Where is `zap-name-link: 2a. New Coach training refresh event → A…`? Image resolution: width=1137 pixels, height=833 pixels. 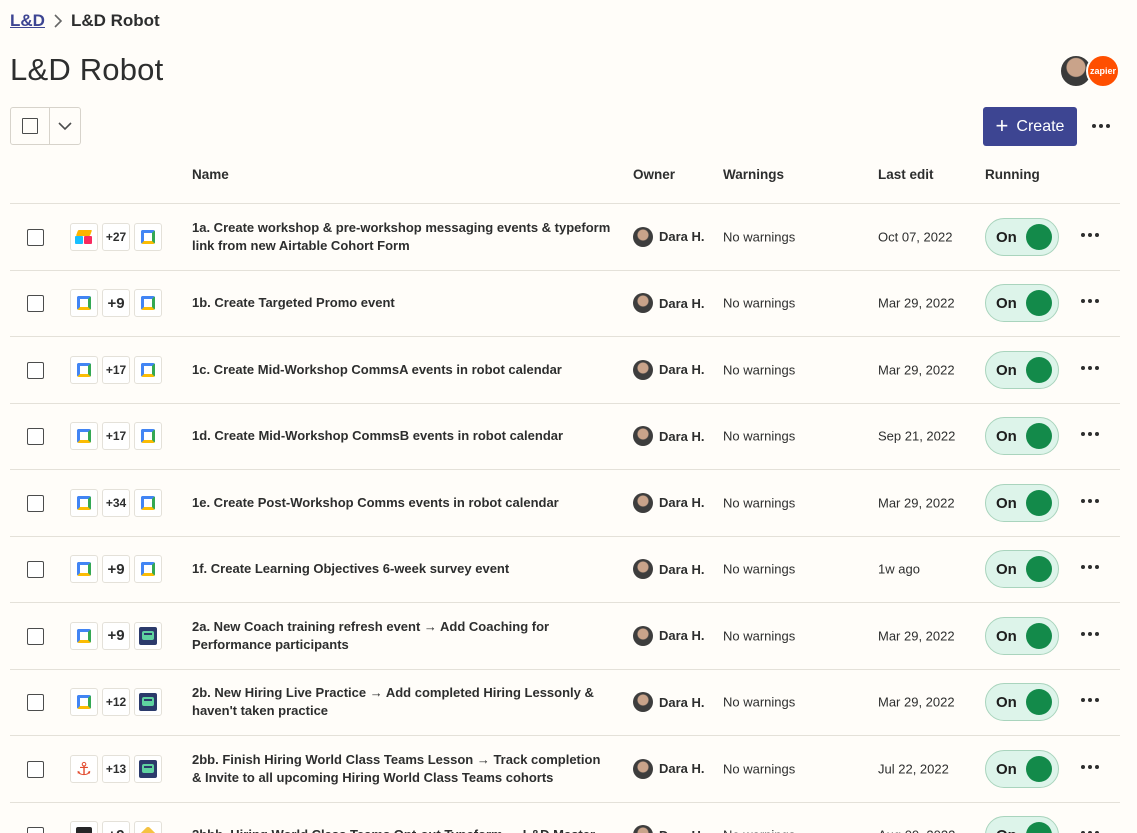 zap-name-link: 2a. New Coach training refresh event → A… is located at coordinates (402, 636).